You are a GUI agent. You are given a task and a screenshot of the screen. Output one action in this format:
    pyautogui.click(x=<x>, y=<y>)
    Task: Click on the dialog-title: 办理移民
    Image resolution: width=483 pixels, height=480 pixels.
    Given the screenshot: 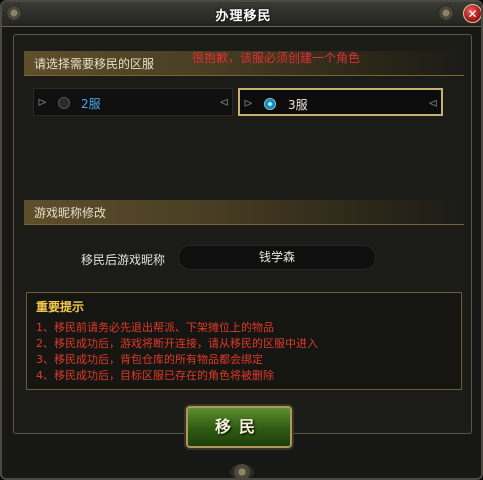 What is the action you would take?
    pyautogui.click(x=243, y=16)
    